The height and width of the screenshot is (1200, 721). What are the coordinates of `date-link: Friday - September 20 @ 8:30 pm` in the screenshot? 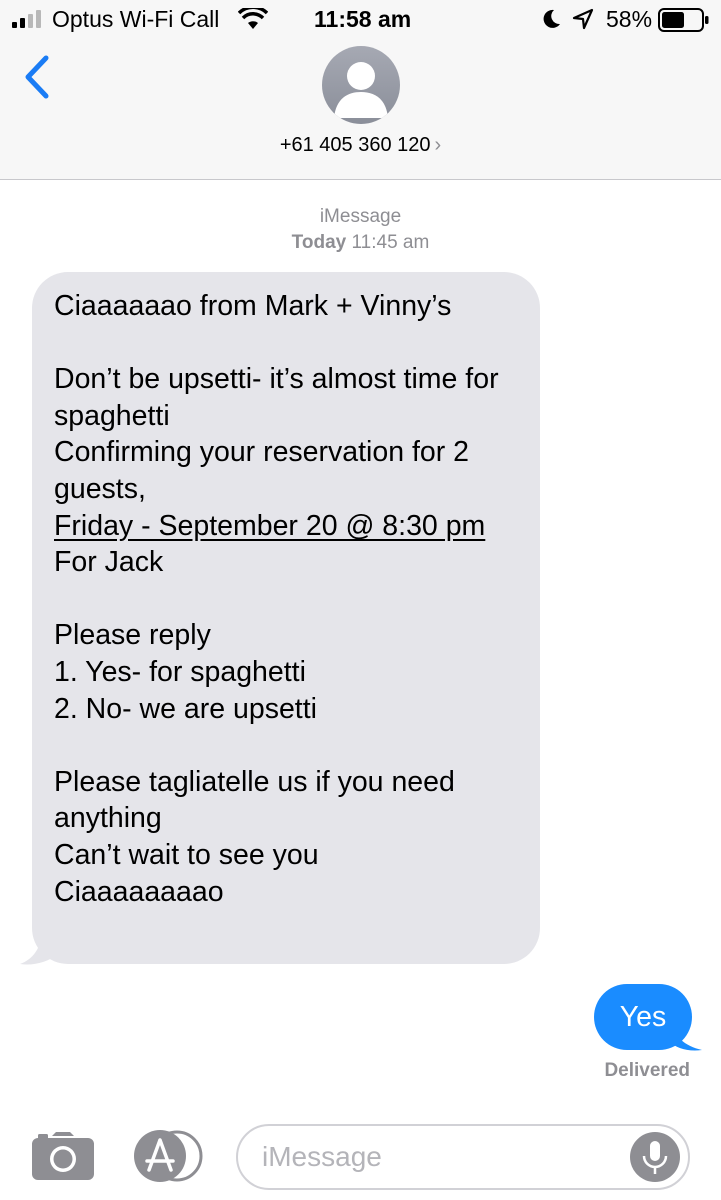 It's located at (286, 526).